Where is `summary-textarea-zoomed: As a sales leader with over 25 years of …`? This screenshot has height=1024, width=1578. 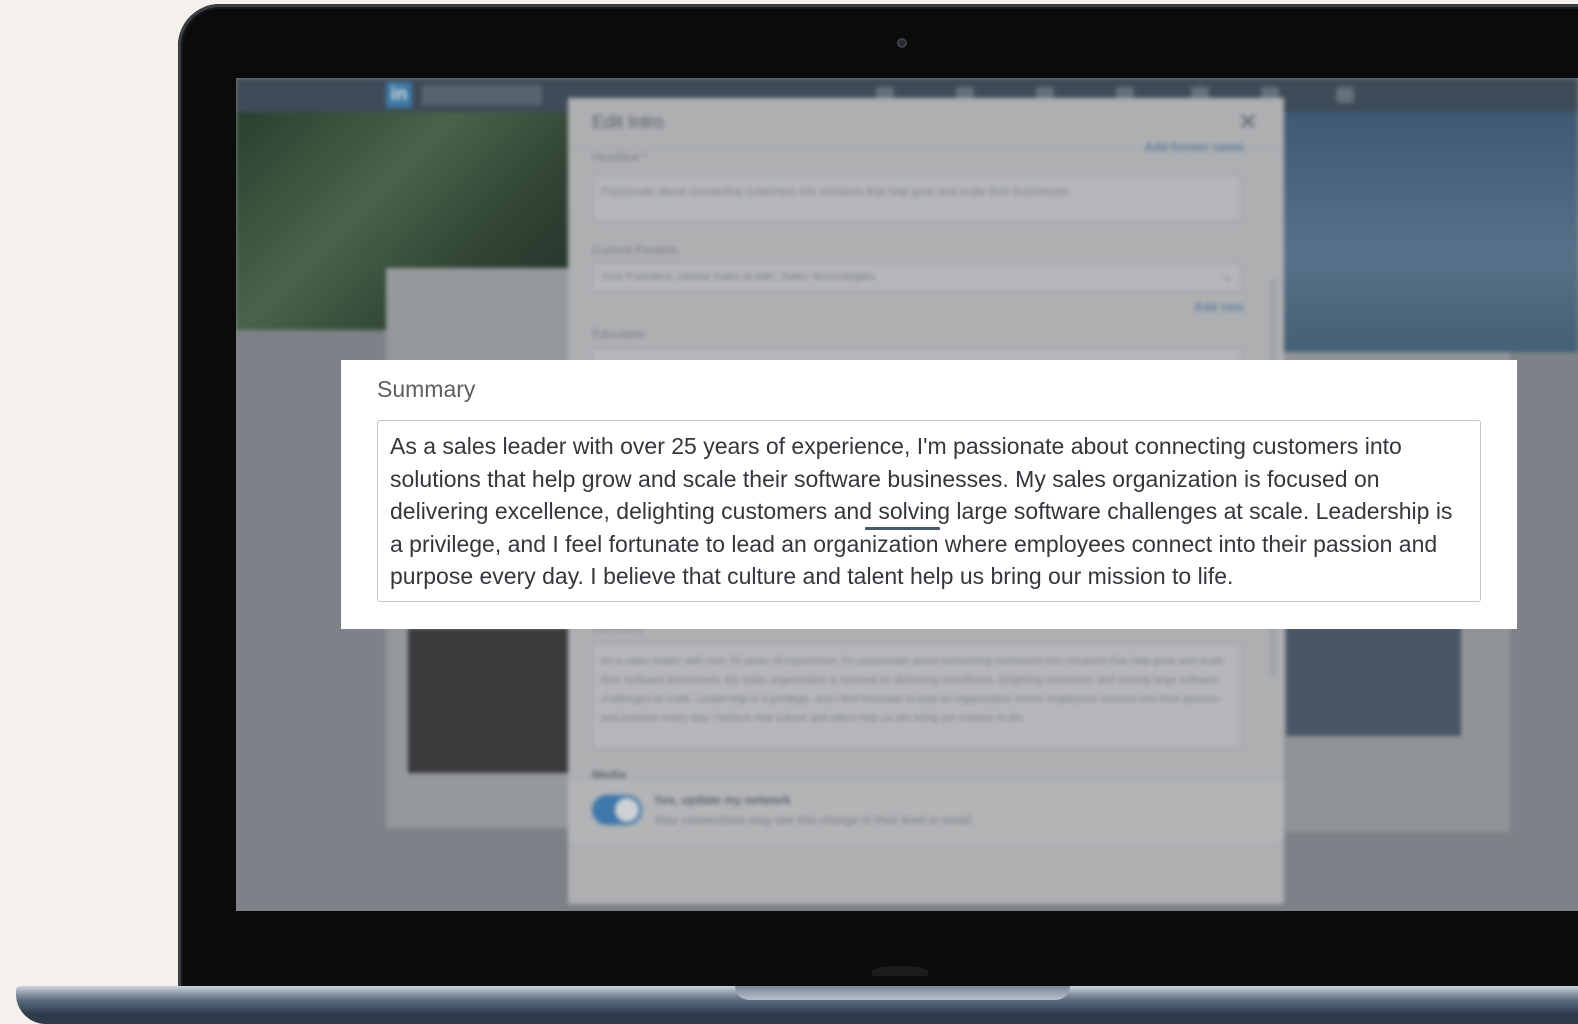
summary-textarea-zoomed: As a sales leader with over 25 years of … is located at coordinates (929, 511).